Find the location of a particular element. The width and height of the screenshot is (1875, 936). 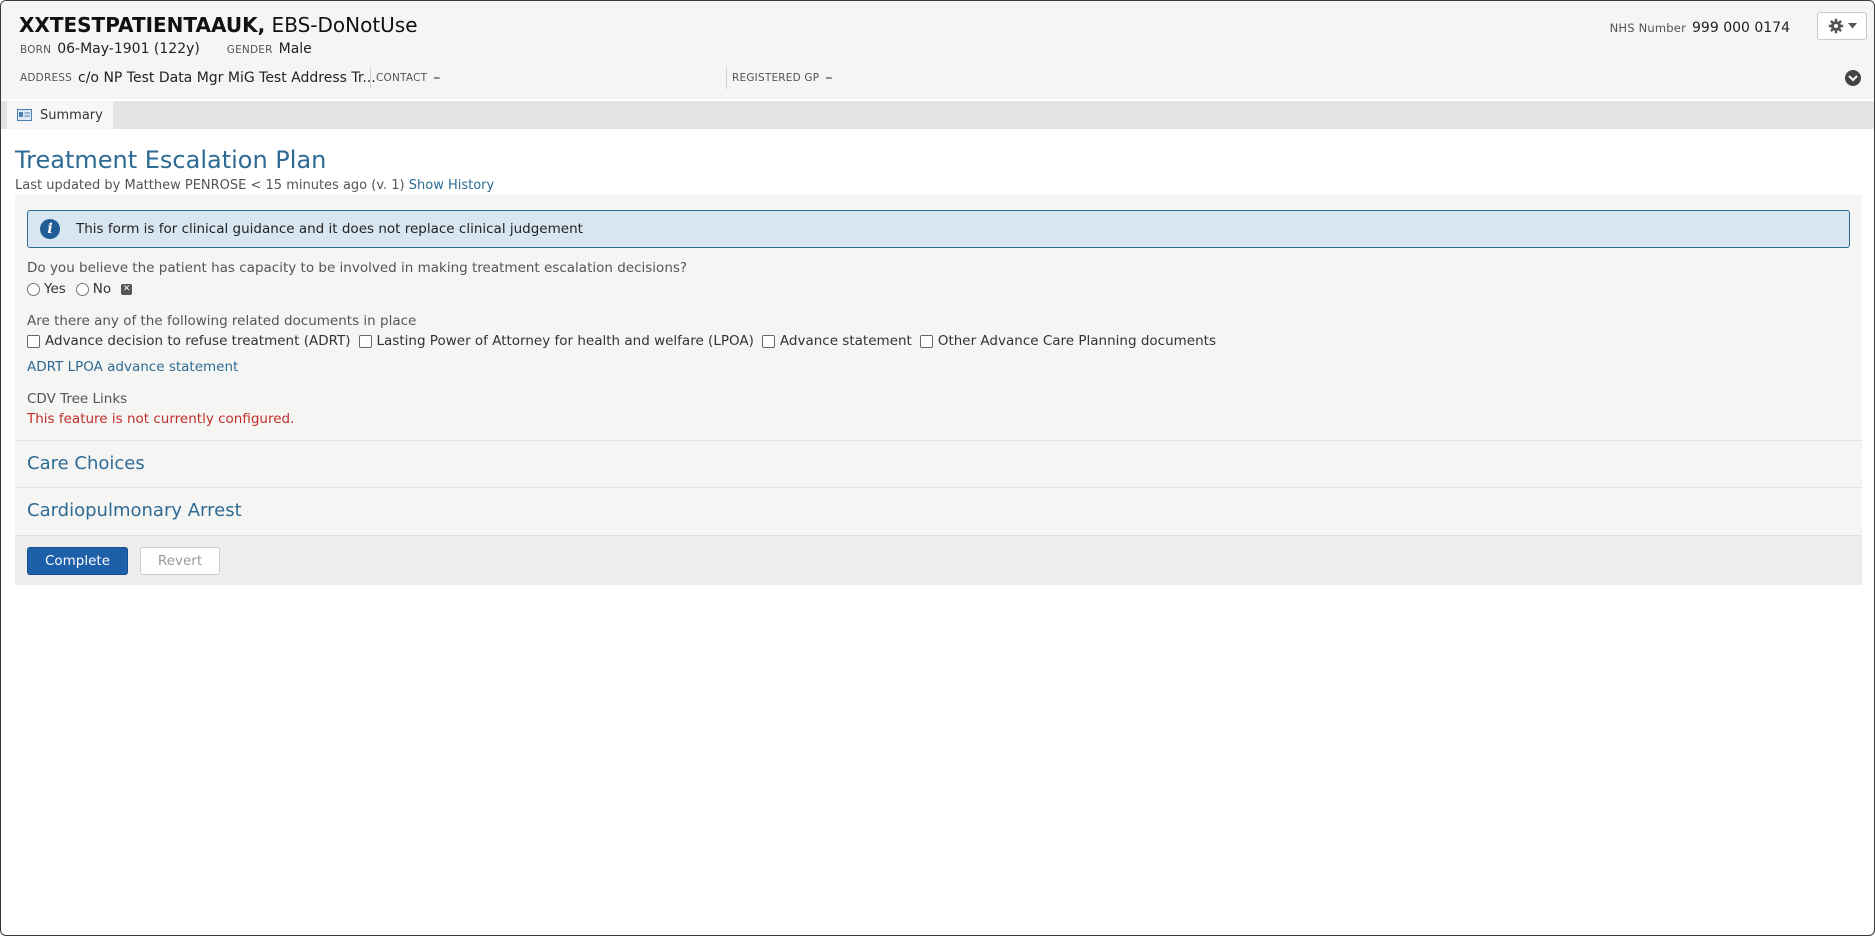

patient-name: XXTESTPATIENTAAUK, EBS-DoNotUse is located at coordinates (218, 25).